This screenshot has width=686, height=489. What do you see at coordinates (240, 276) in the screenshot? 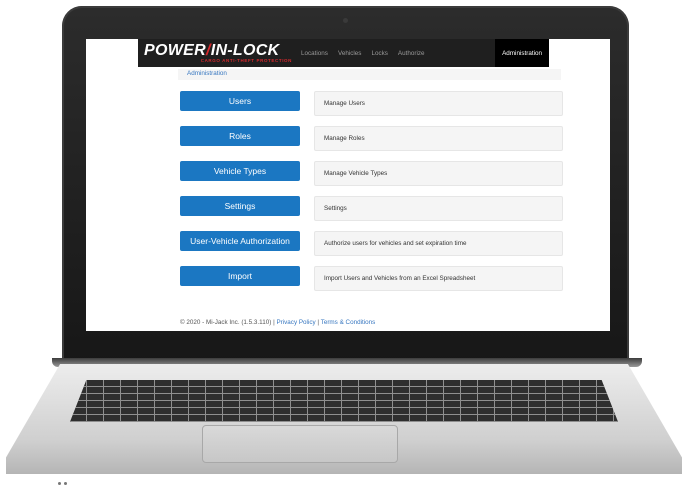
I see `import-button: Import` at bounding box center [240, 276].